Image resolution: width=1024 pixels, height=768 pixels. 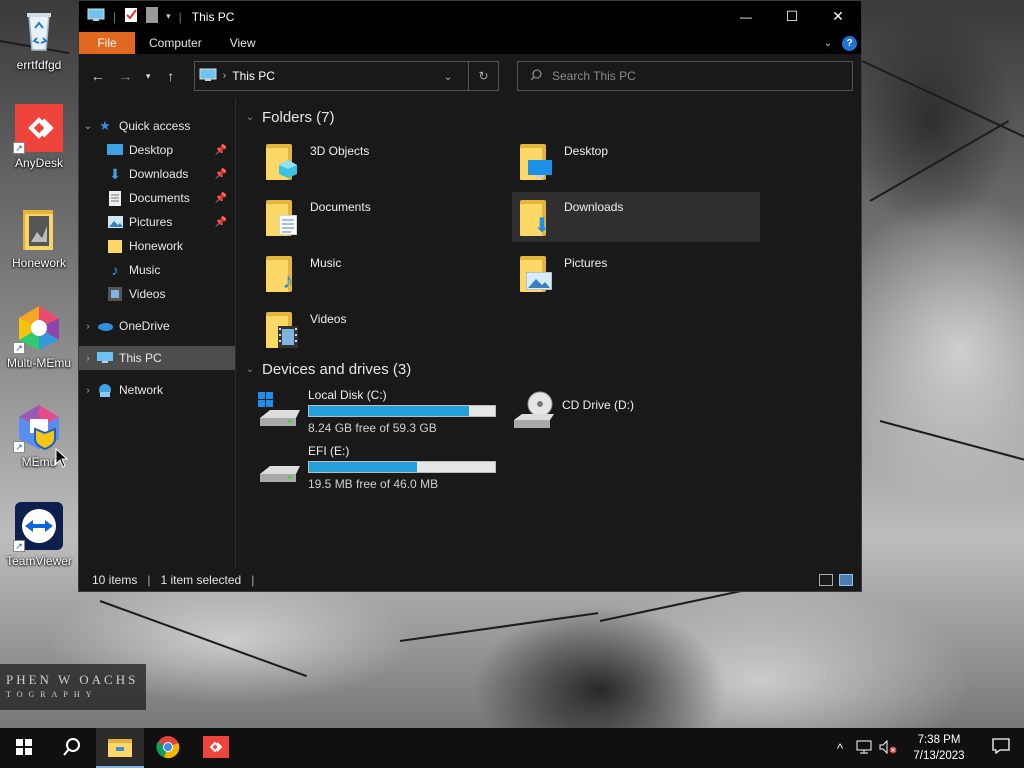 I want to click on volume-muted-icon, so click(x=888, y=748).